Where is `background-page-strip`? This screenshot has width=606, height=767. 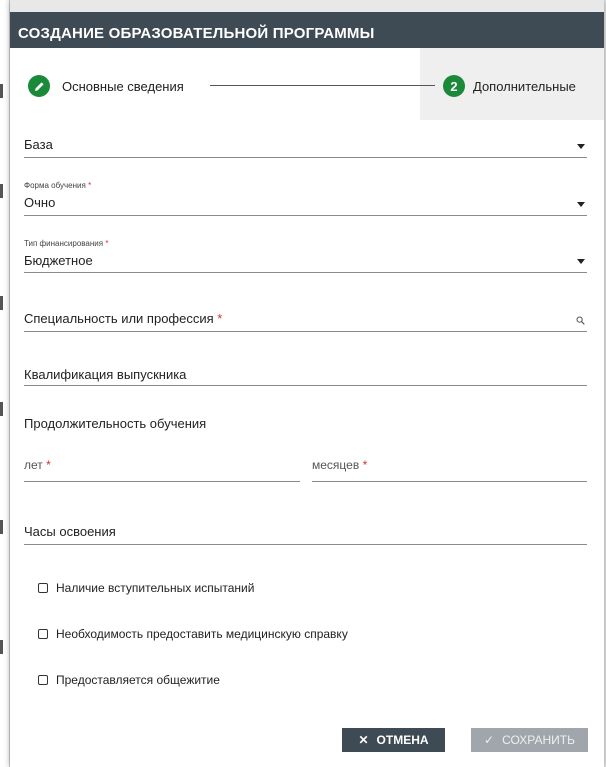 background-page-strip is located at coordinates (5, 383).